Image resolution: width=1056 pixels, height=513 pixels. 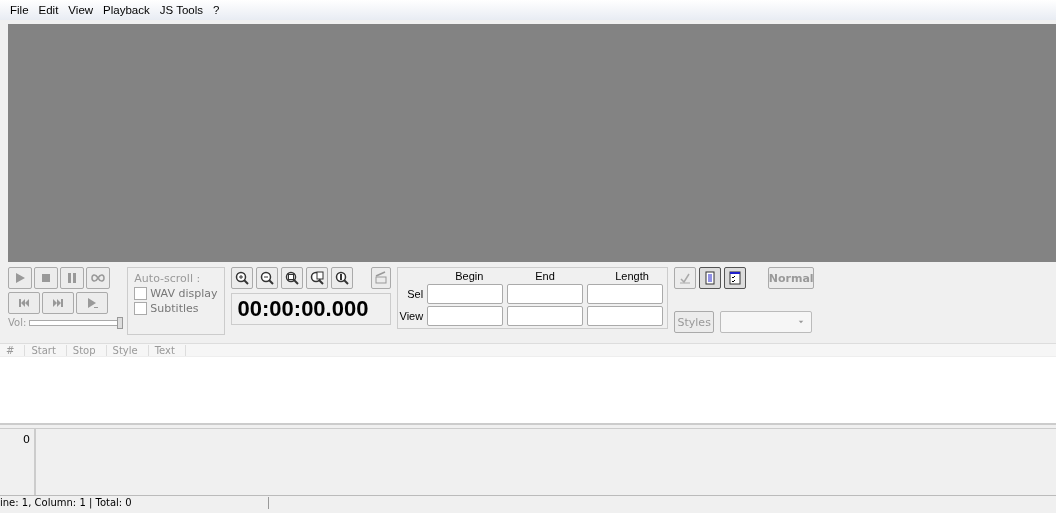 I want to click on rewind-button, so click(x=24, y=303).